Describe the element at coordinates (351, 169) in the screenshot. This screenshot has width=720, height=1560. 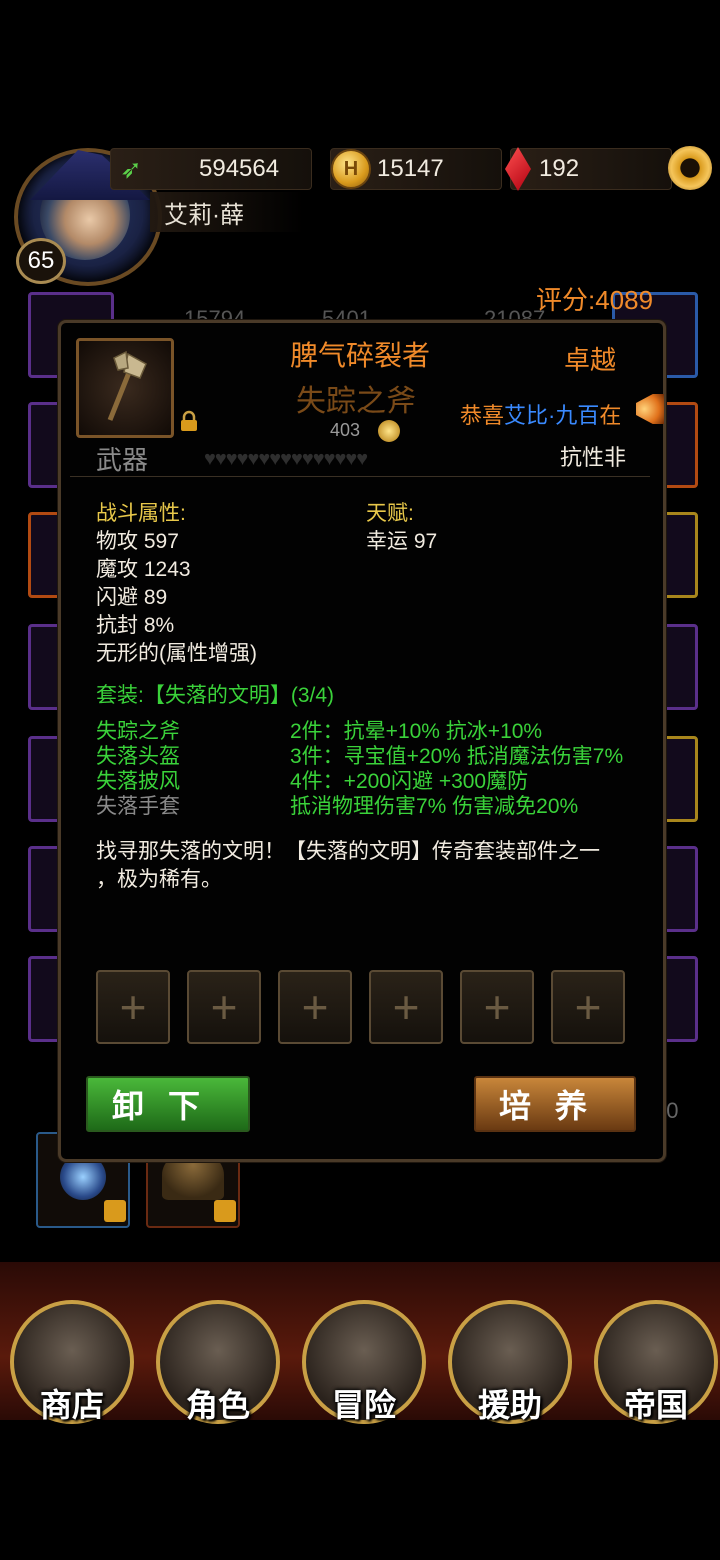
I see `gold-coin-icon: H` at that location.